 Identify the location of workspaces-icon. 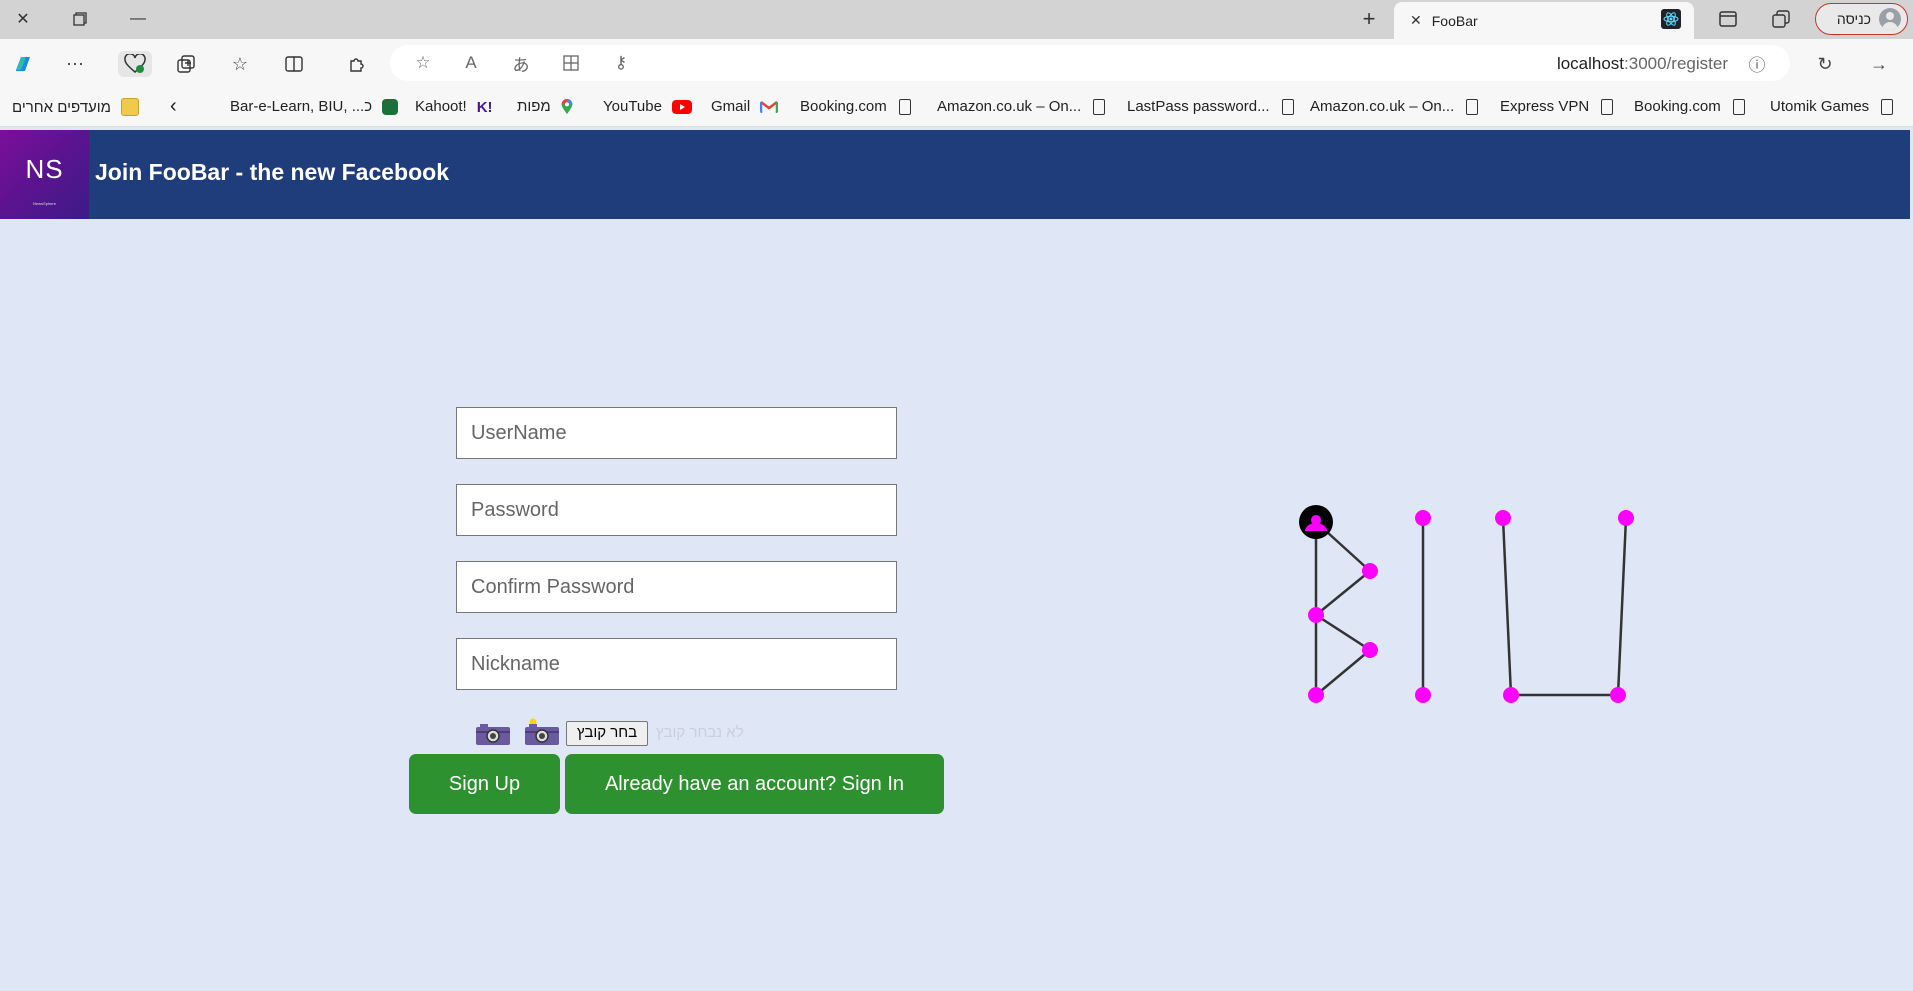
(1781, 19).